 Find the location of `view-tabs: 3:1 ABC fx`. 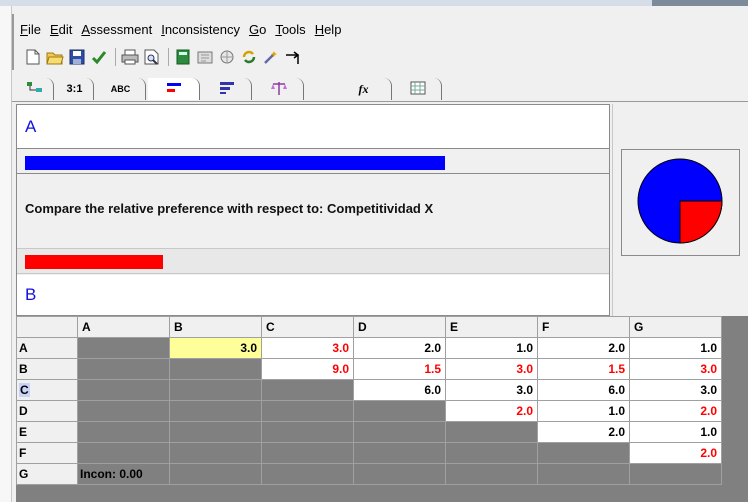

view-tabs: 3:1 ABC fx is located at coordinates (380, 89).